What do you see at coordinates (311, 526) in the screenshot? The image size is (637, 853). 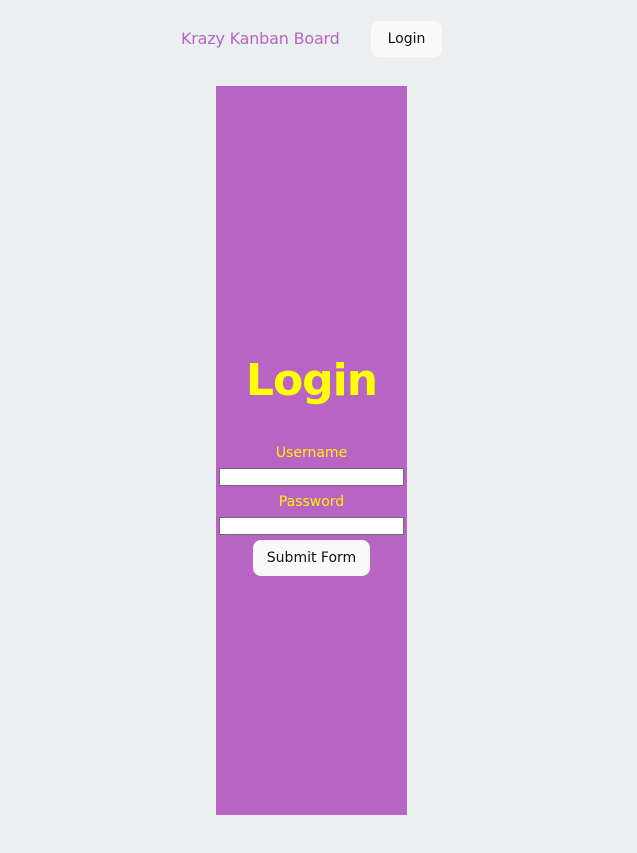 I see `password-input` at bounding box center [311, 526].